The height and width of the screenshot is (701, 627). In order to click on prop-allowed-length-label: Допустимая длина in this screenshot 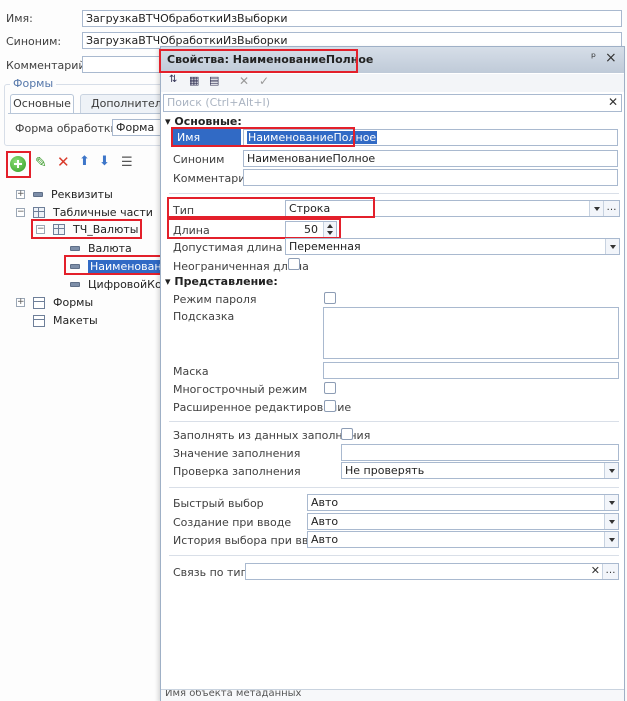, I will do `click(228, 247)`.